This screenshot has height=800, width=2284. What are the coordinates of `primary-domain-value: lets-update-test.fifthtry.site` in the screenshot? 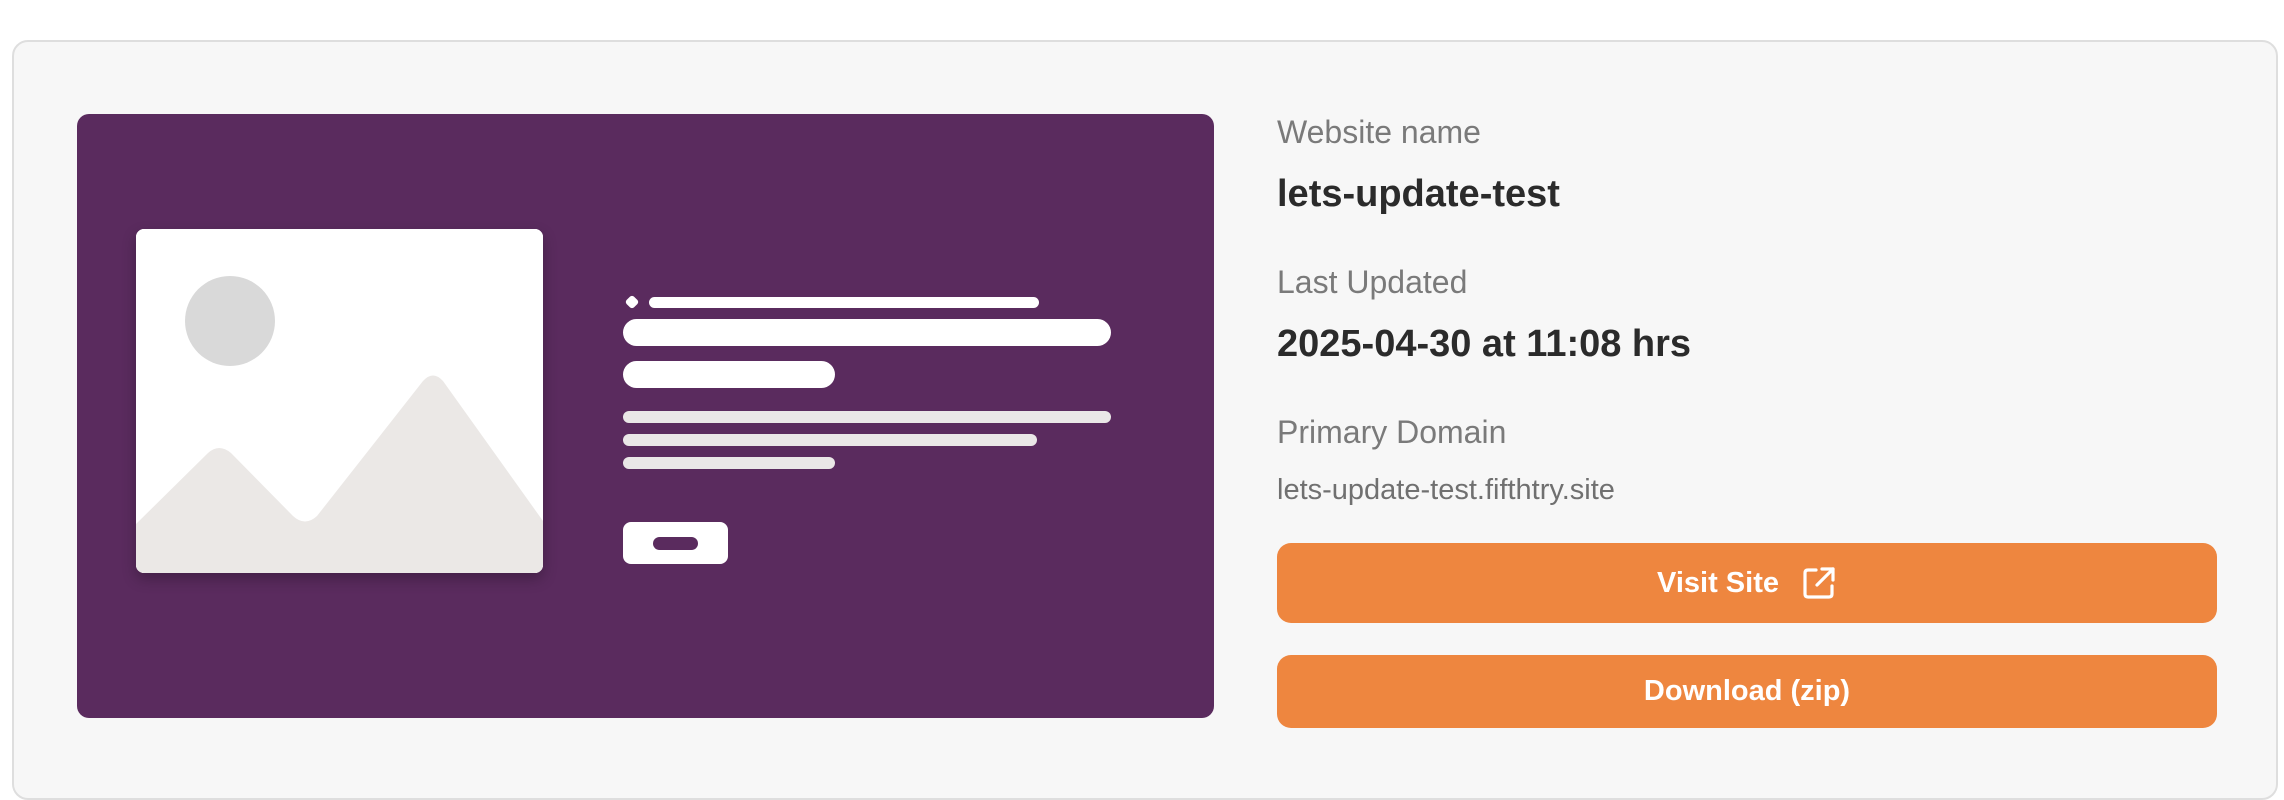 It's located at (1446, 490).